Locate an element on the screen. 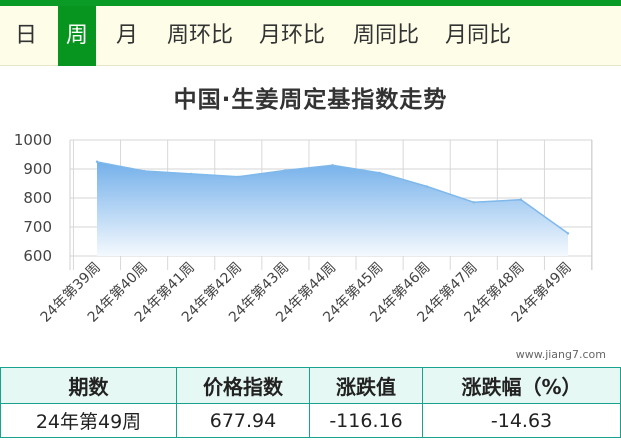  header-change-value: 涨跌值 is located at coordinates (366, 385).